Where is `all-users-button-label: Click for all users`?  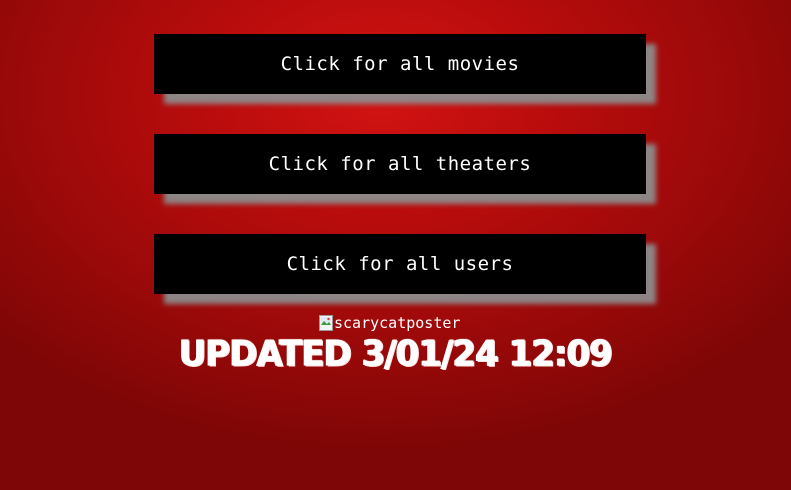
all-users-button-label: Click for all users is located at coordinates (400, 264).